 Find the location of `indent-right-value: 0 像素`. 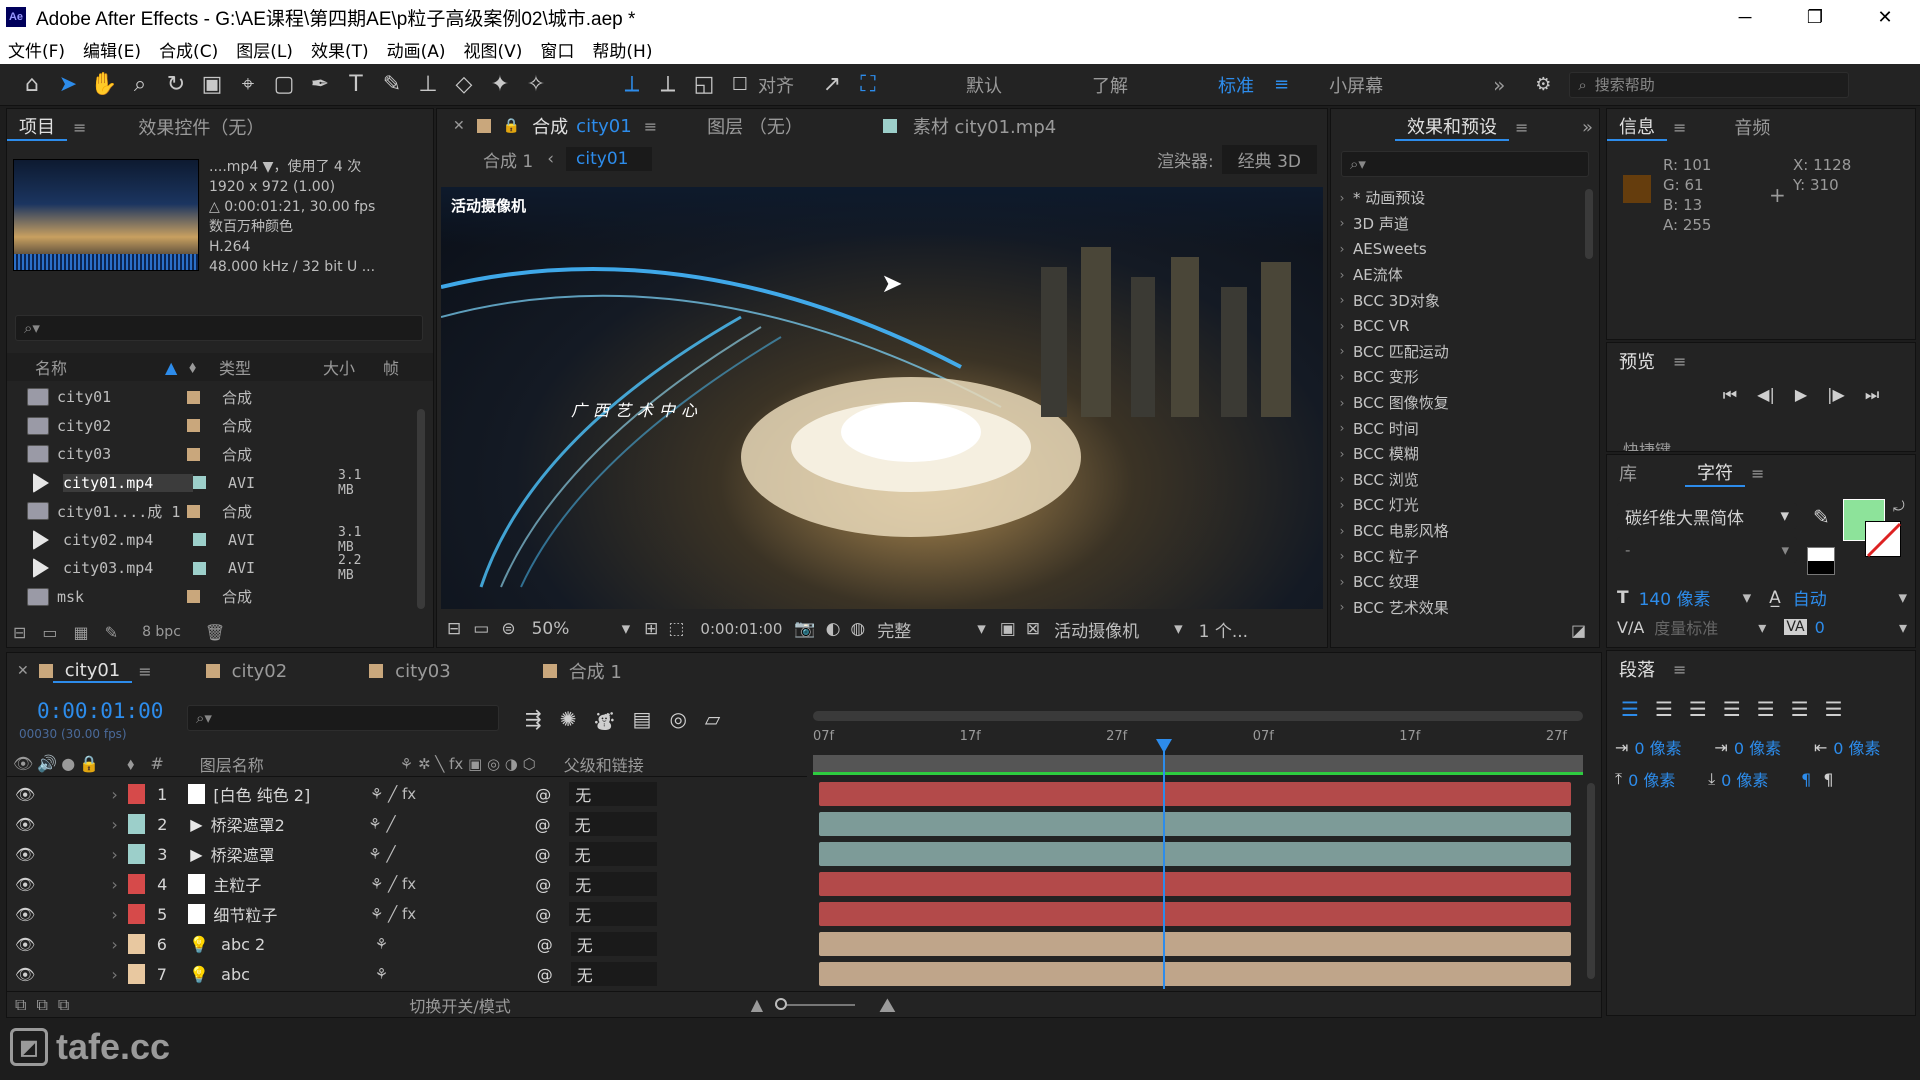

indent-right-value: 0 像素 is located at coordinates (1856, 747).